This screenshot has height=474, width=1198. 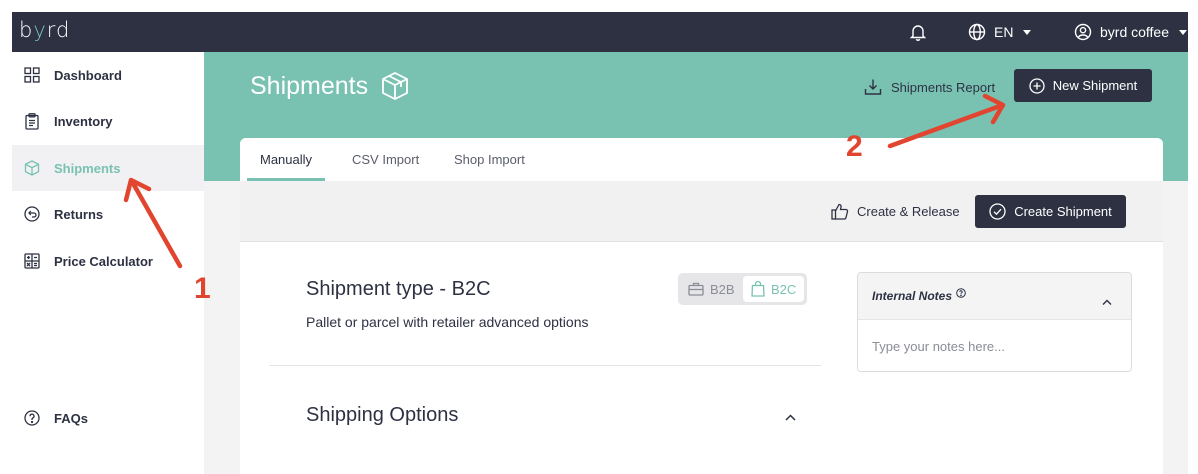 I want to click on language-selector: EN, so click(x=1000, y=32).